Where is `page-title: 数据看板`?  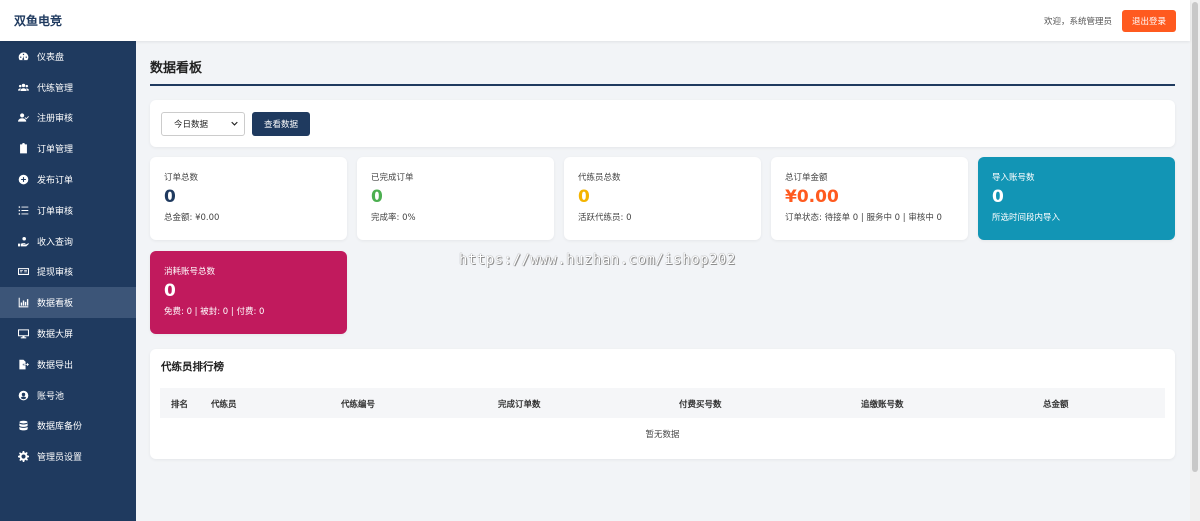
page-title: 数据看板 is located at coordinates (662, 71).